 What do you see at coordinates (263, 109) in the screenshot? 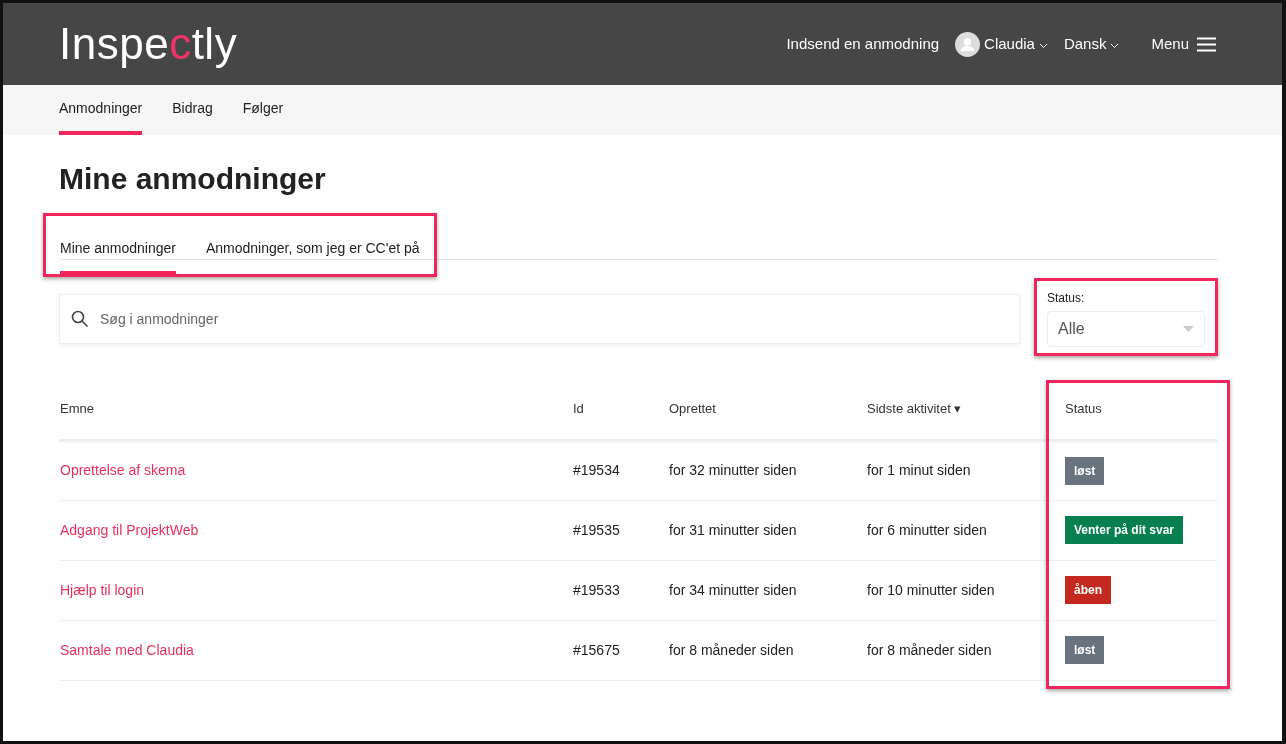
I see `nav-tab: Følger` at bounding box center [263, 109].